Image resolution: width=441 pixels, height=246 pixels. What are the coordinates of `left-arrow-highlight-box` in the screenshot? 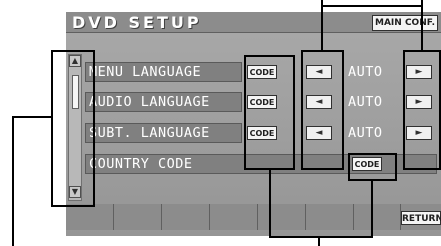 It's located at (322, 110).